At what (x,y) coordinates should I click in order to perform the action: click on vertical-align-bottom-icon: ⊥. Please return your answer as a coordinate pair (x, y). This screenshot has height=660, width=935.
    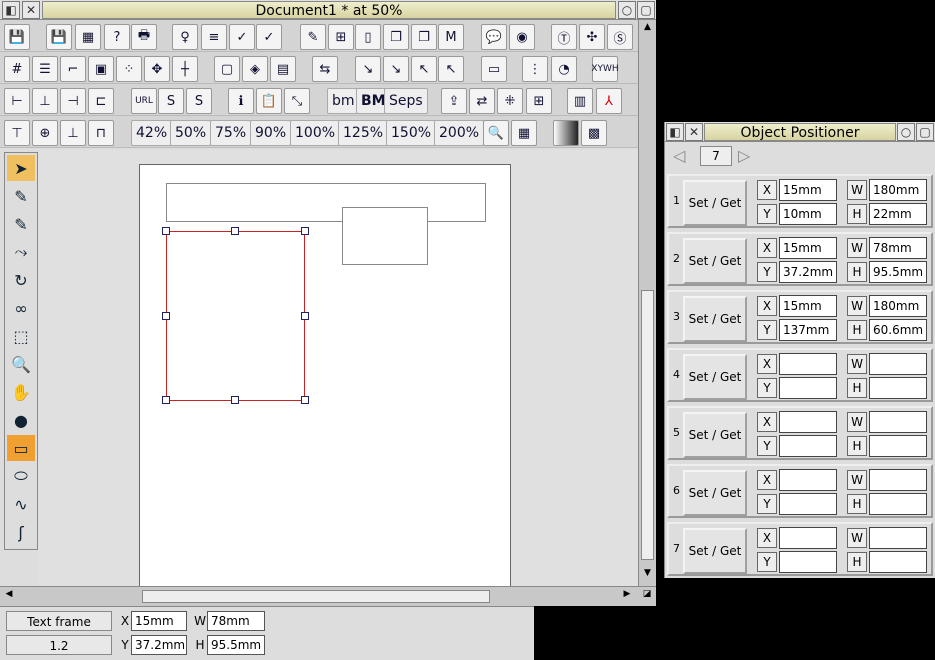
    Looking at the image, I should click on (73, 133).